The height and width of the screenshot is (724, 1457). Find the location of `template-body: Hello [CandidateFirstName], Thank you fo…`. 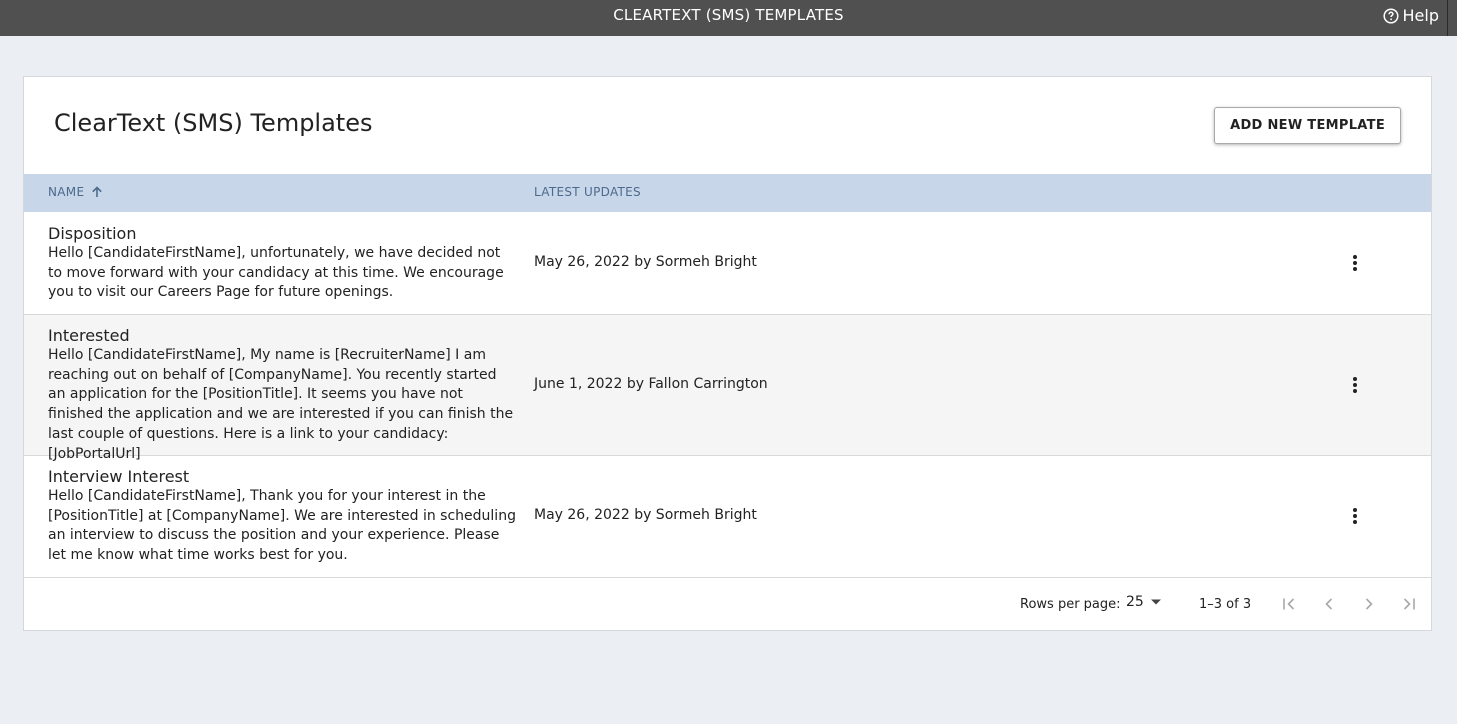

template-body: Hello [CandidateFirstName], Thank you fo… is located at coordinates (282, 526).